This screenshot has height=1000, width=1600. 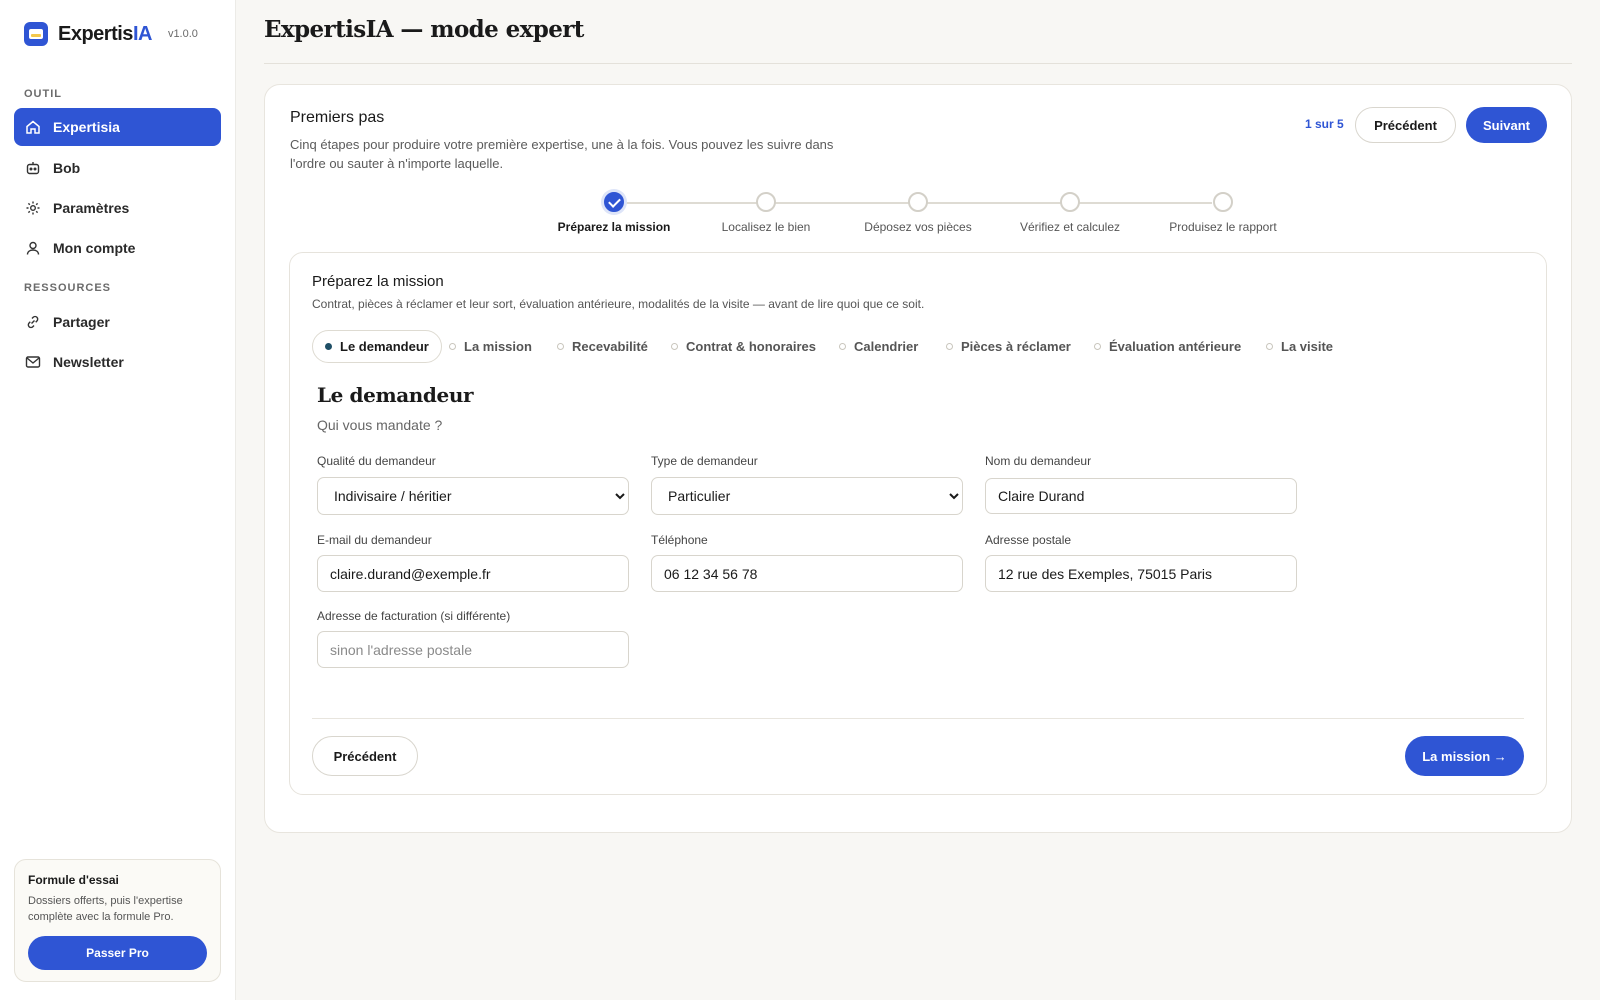 I want to click on form-prev-button: Précédent, so click(x=365, y=756).